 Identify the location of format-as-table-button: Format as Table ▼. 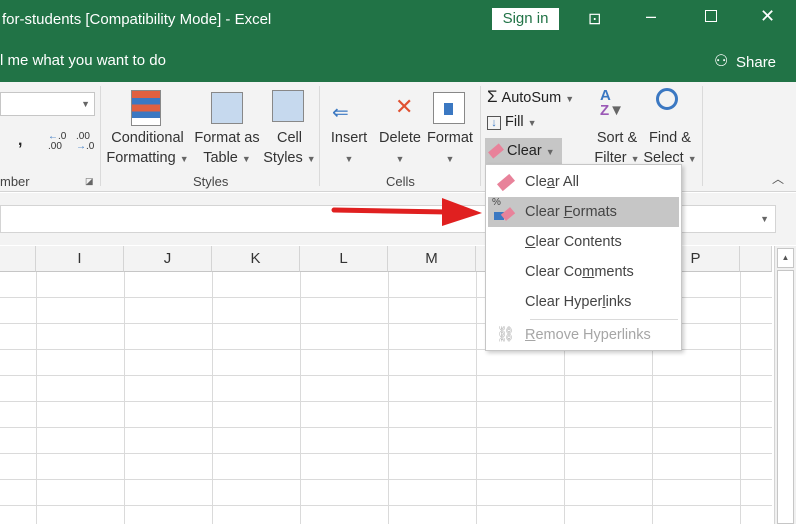
(227, 129).